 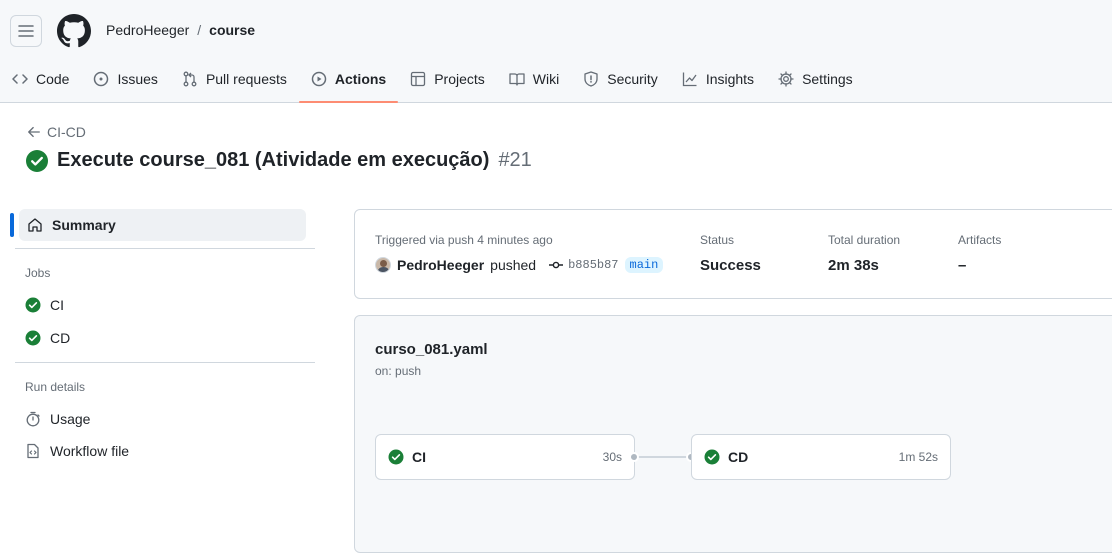 What do you see at coordinates (962, 265) in the screenshot?
I see `artifacts-value: –` at bounding box center [962, 265].